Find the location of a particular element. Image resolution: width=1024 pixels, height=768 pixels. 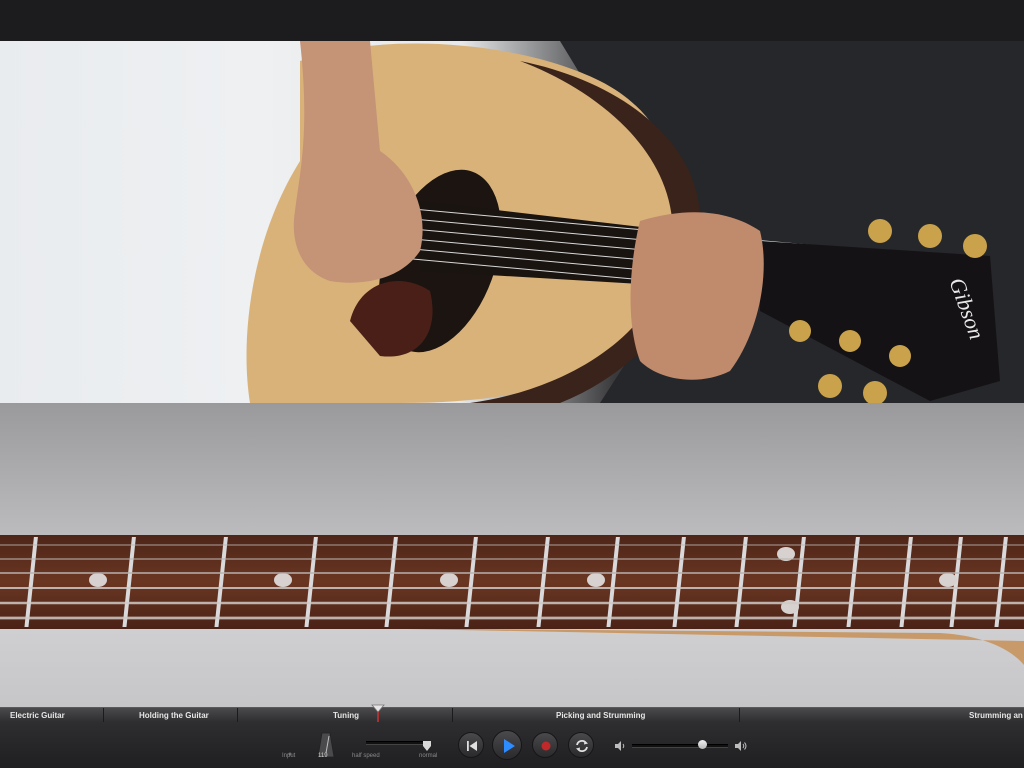

speed-slider is located at coordinates (398, 743).